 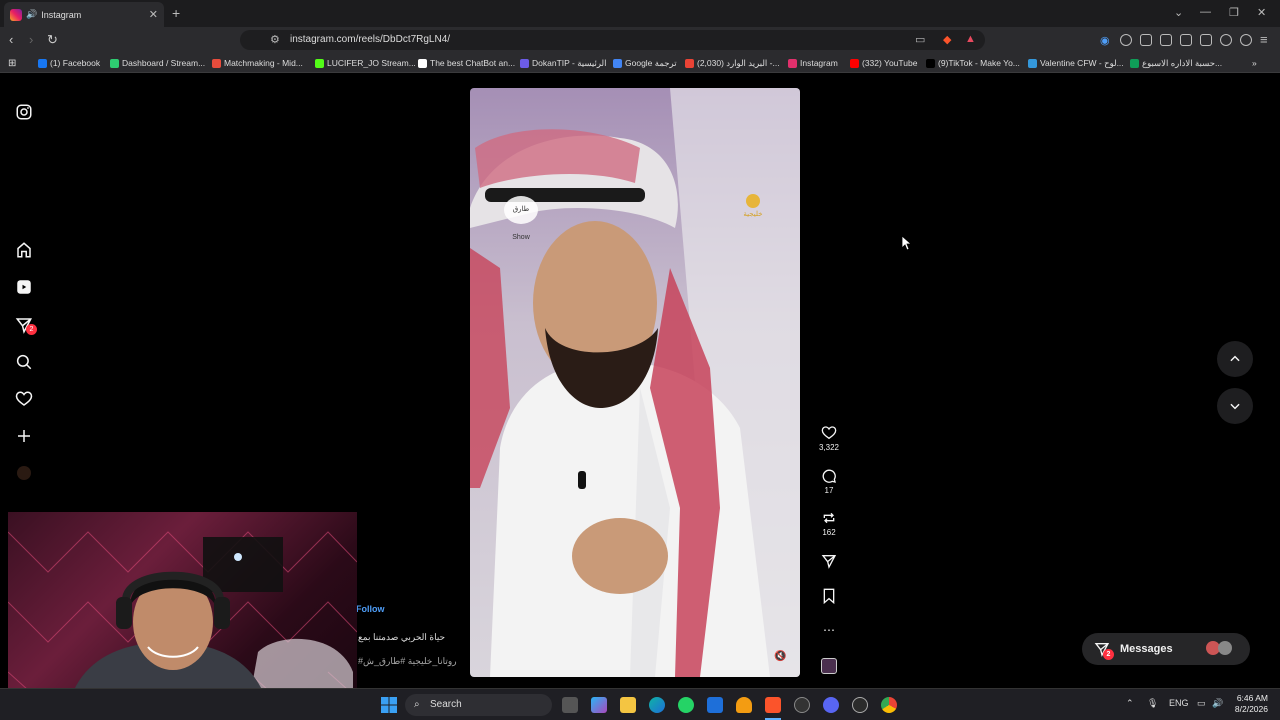 I want to click on previous-reel-button, so click(x=1235, y=359).